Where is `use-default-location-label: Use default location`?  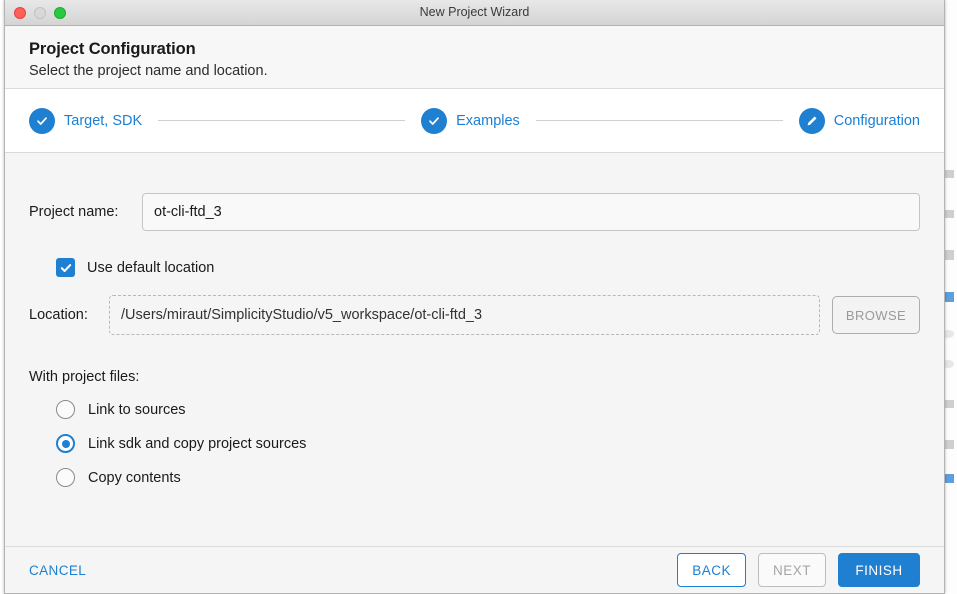
use-default-location-label: Use default location is located at coordinates (151, 267).